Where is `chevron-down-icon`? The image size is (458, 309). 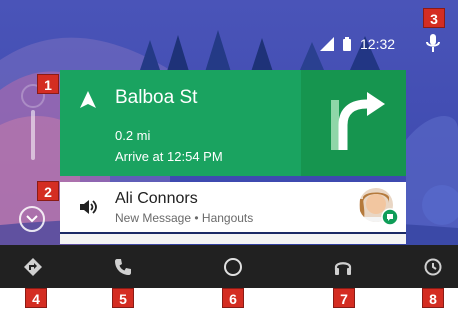
chevron-down-icon is located at coordinates (32, 219).